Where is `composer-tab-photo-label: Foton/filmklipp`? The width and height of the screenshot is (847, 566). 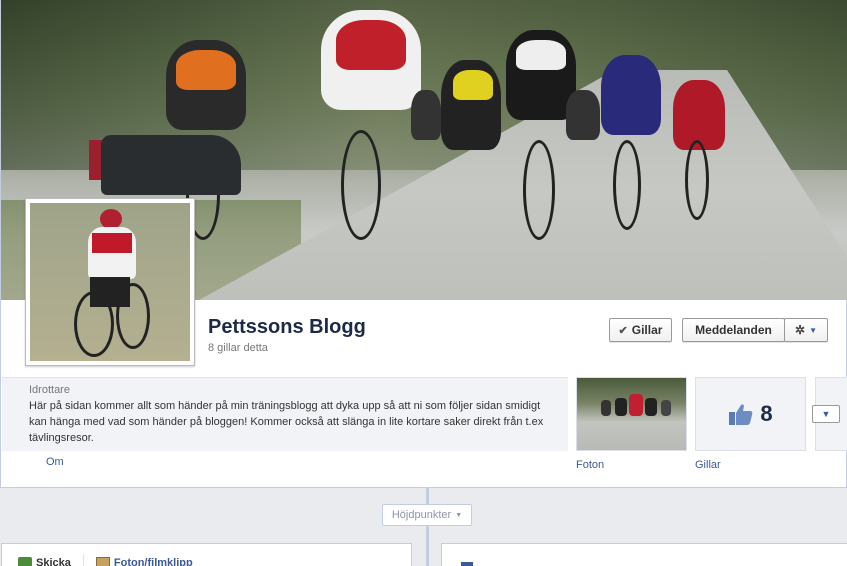 composer-tab-photo-label: Foton/filmklipp is located at coordinates (153, 561).